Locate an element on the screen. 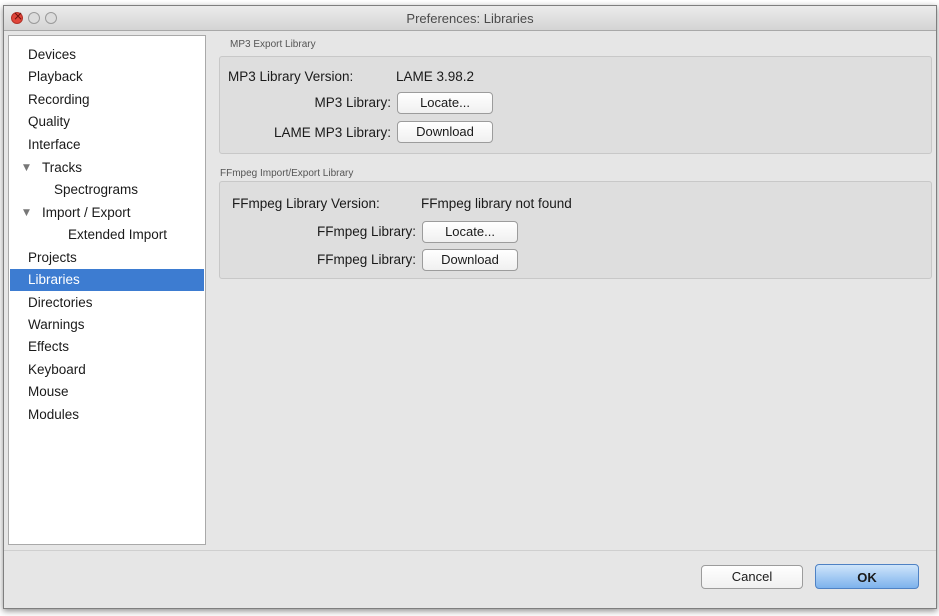  sidebar-item-label: Directories is located at coordinates (60, 302).